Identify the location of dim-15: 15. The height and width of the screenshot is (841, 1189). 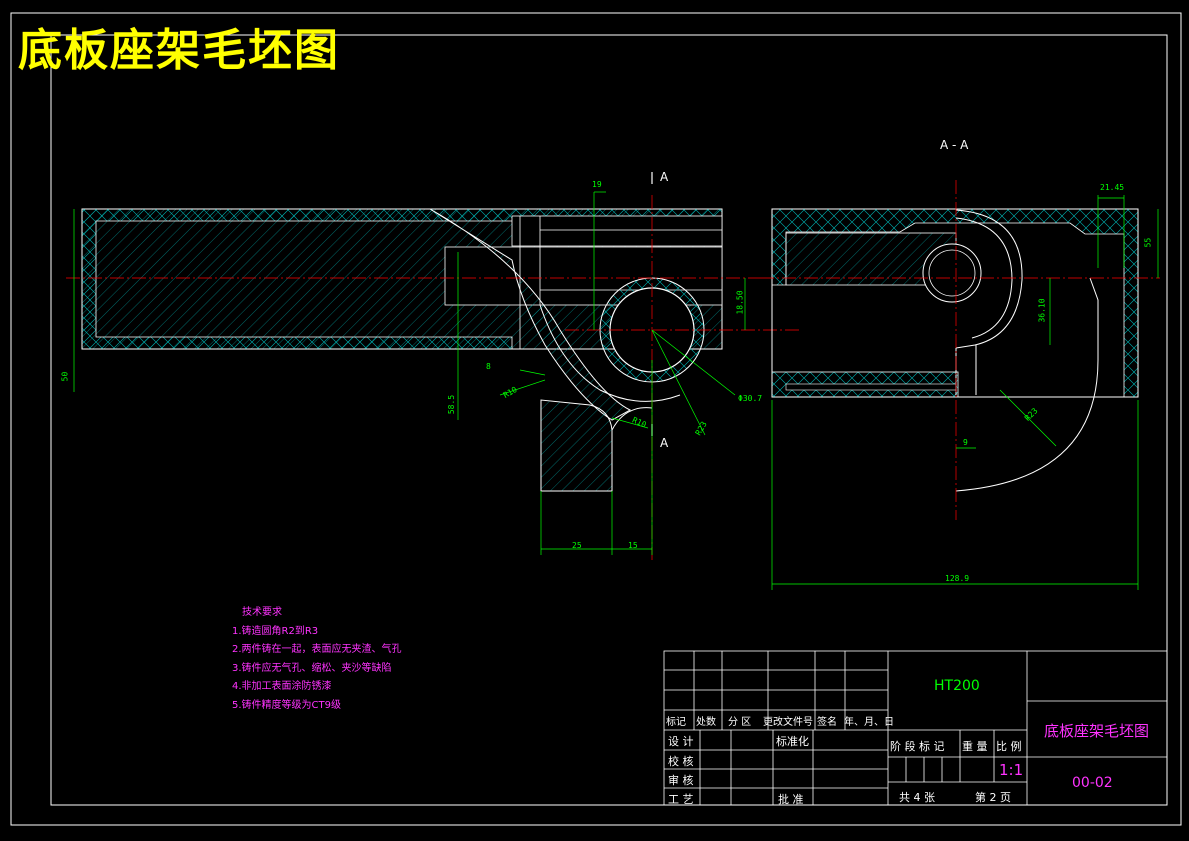
(633, 545).